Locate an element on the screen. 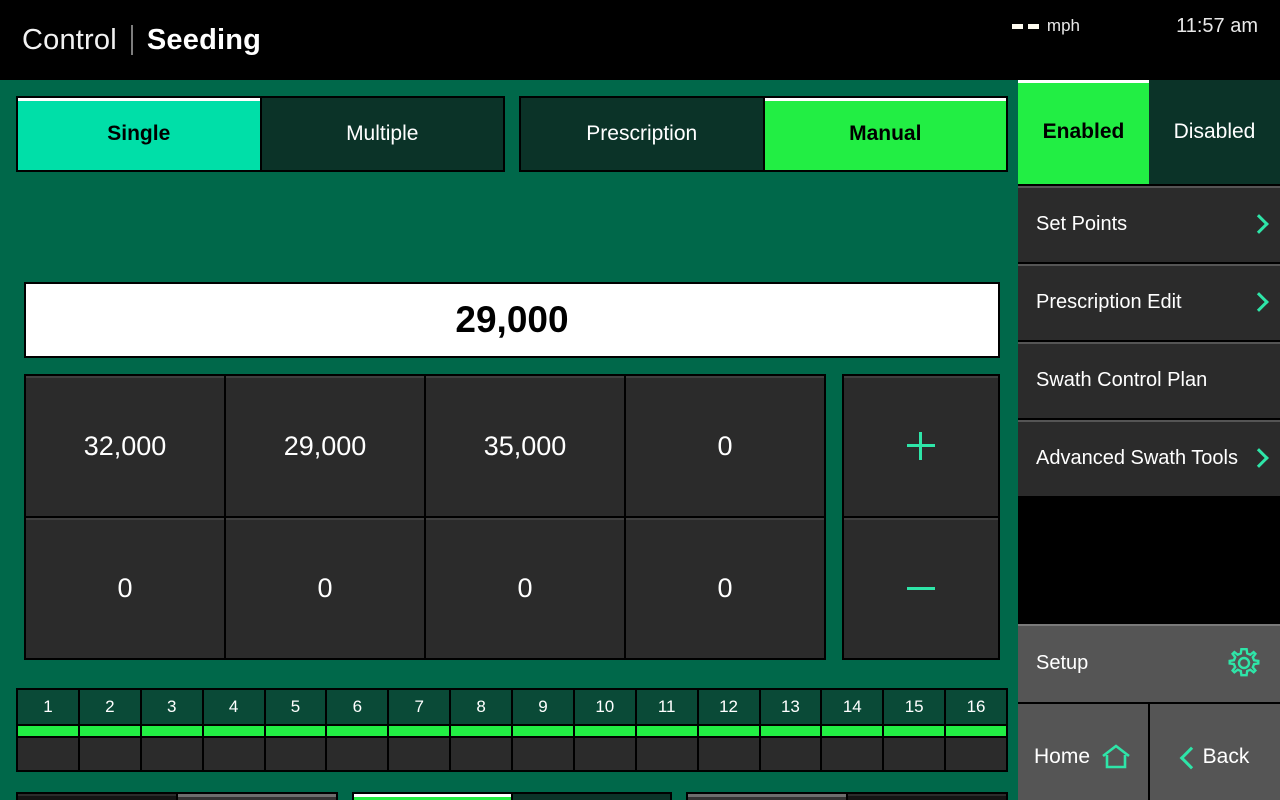 This screenshot has width=1280, height=800. rate-stepper is located at coordinates (921, 517).